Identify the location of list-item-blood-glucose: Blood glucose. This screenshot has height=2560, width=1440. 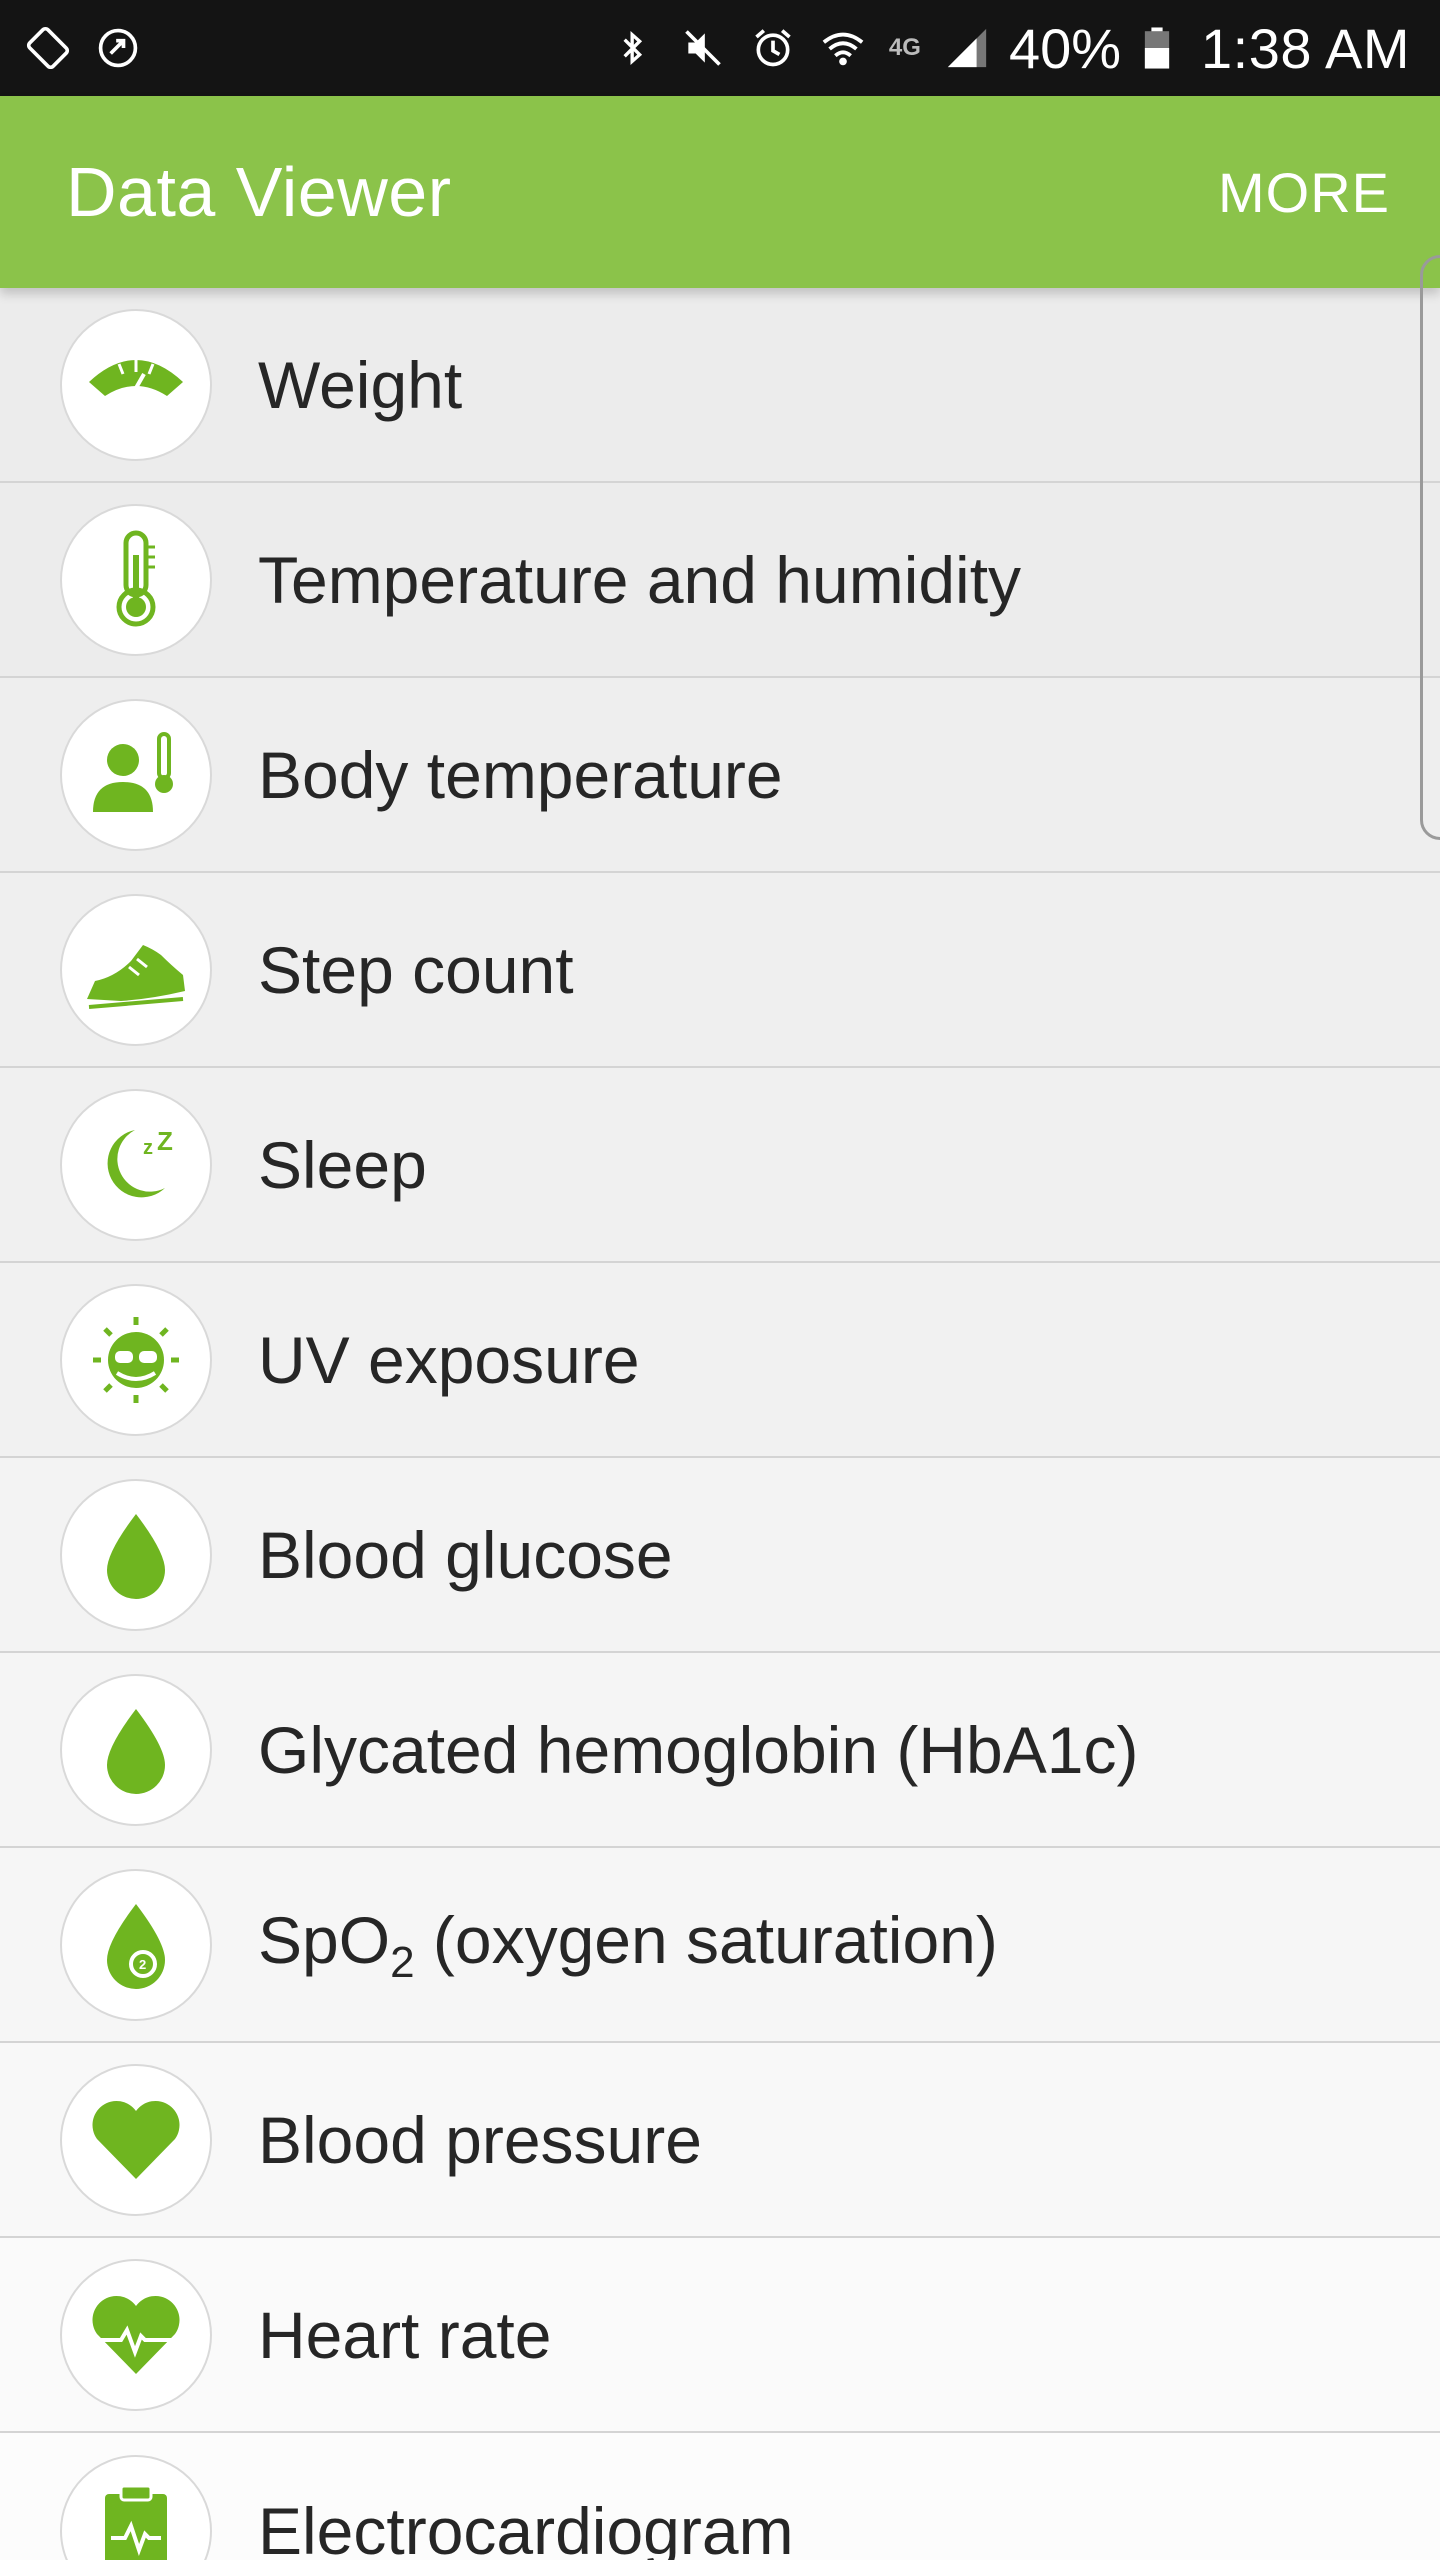
(720, 1555).